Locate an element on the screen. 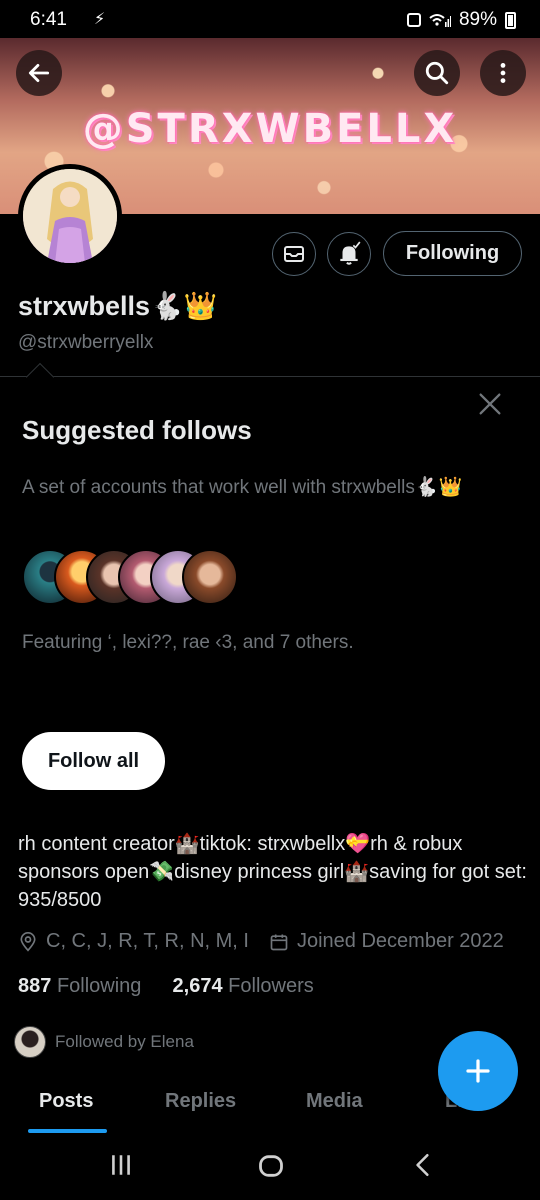 This screenshot has height=1200, width=540. compose-button is located at coordinates (478, 1071).